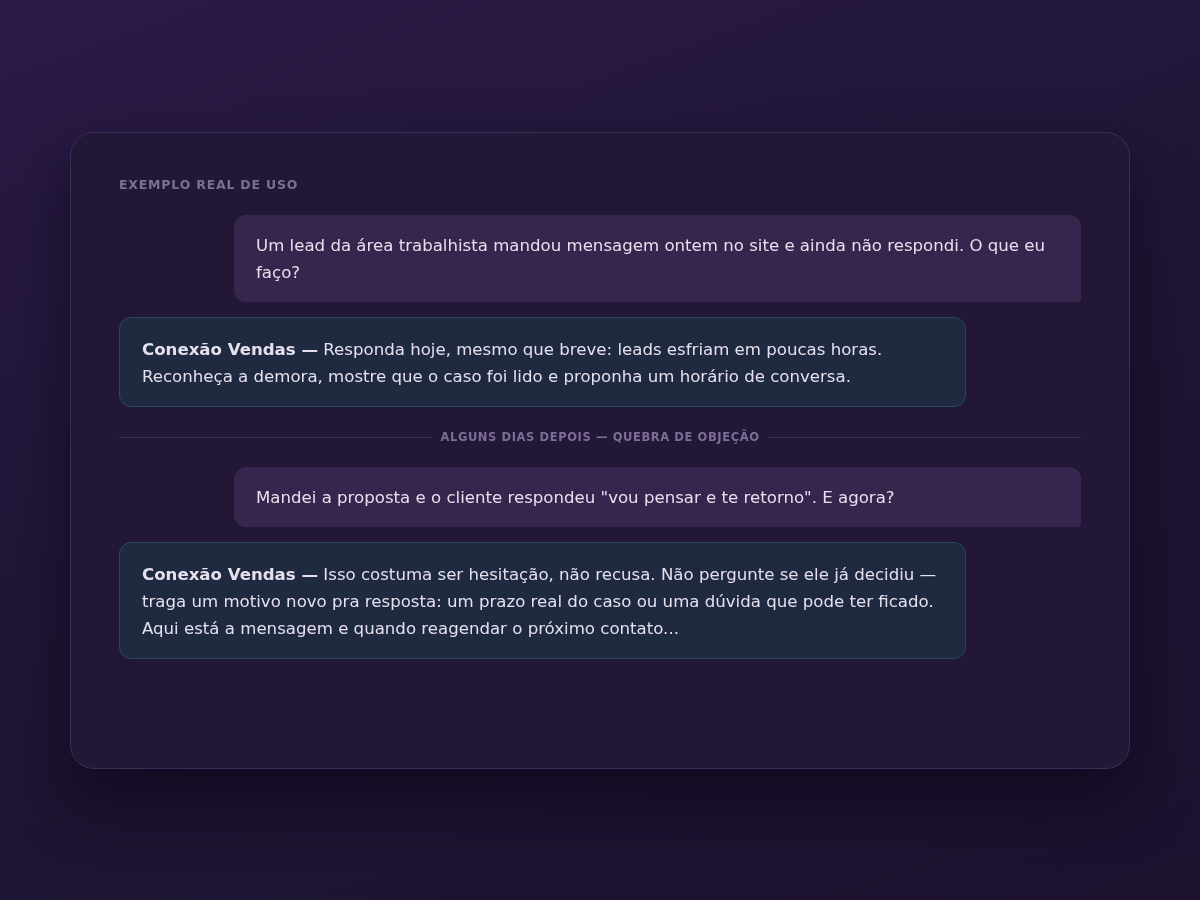 This screenshot has height=900, width=1200. What do you see at coordinates (657, 258) in the screenshot?
I see `user-message: Um lead da área trabalhista mandou mensagem ontem no site e ainda não respondi. O que eu faço?` at bounding box center [657, 258].